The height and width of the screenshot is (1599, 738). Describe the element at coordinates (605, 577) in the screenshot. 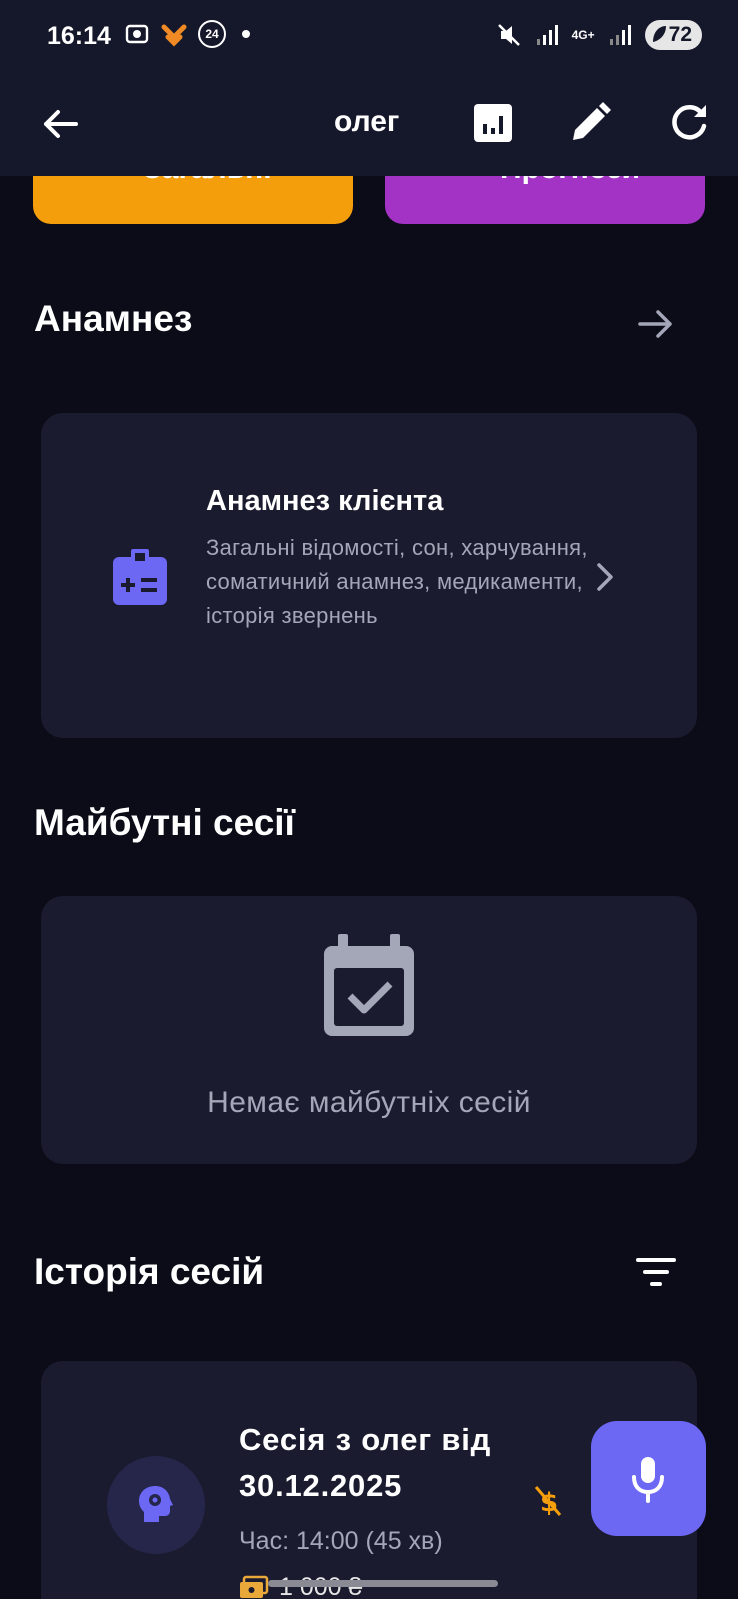

I see `chevron-right-icon` at that location.